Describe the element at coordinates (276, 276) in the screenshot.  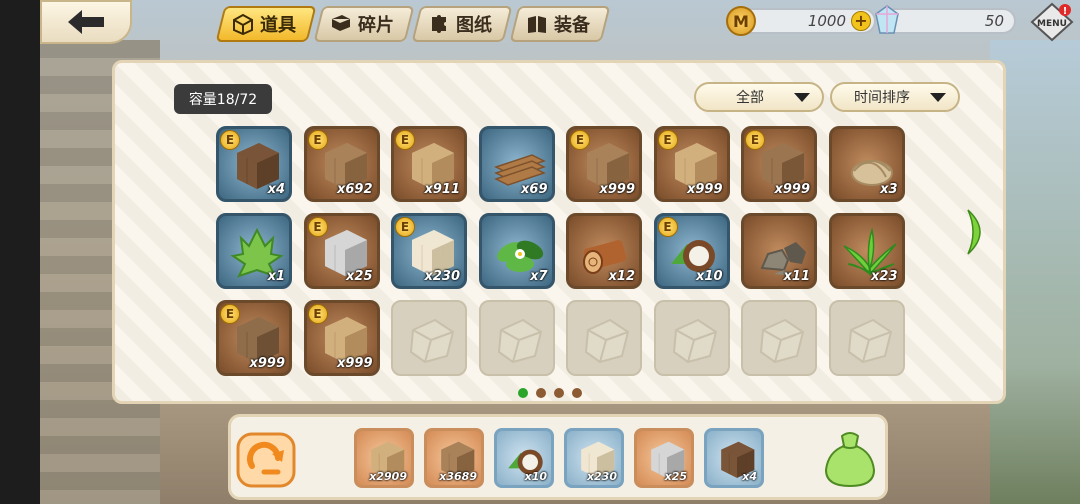
I see `item-quantity: x1` at that location.